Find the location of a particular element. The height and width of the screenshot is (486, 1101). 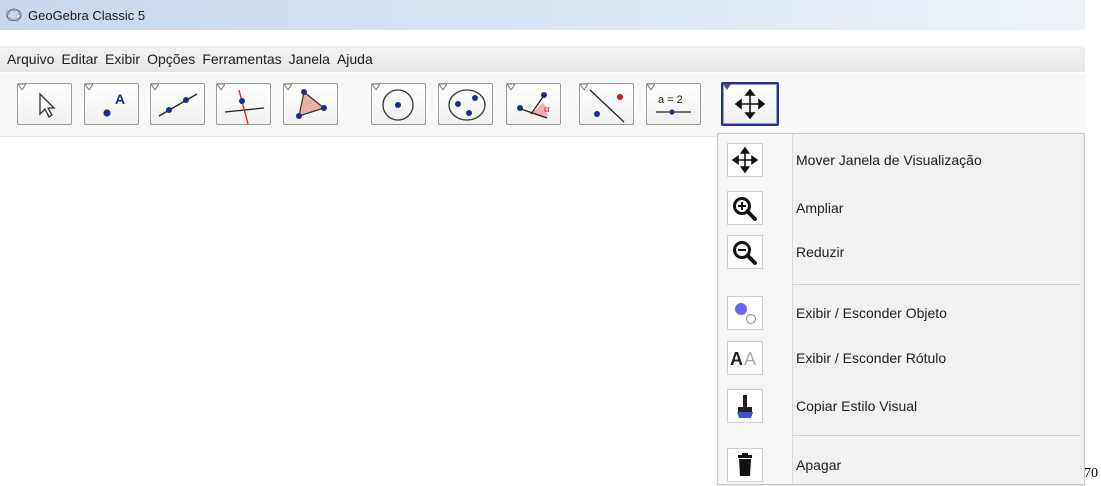

circle-center-point-icon is located at coordinates (398, 105).